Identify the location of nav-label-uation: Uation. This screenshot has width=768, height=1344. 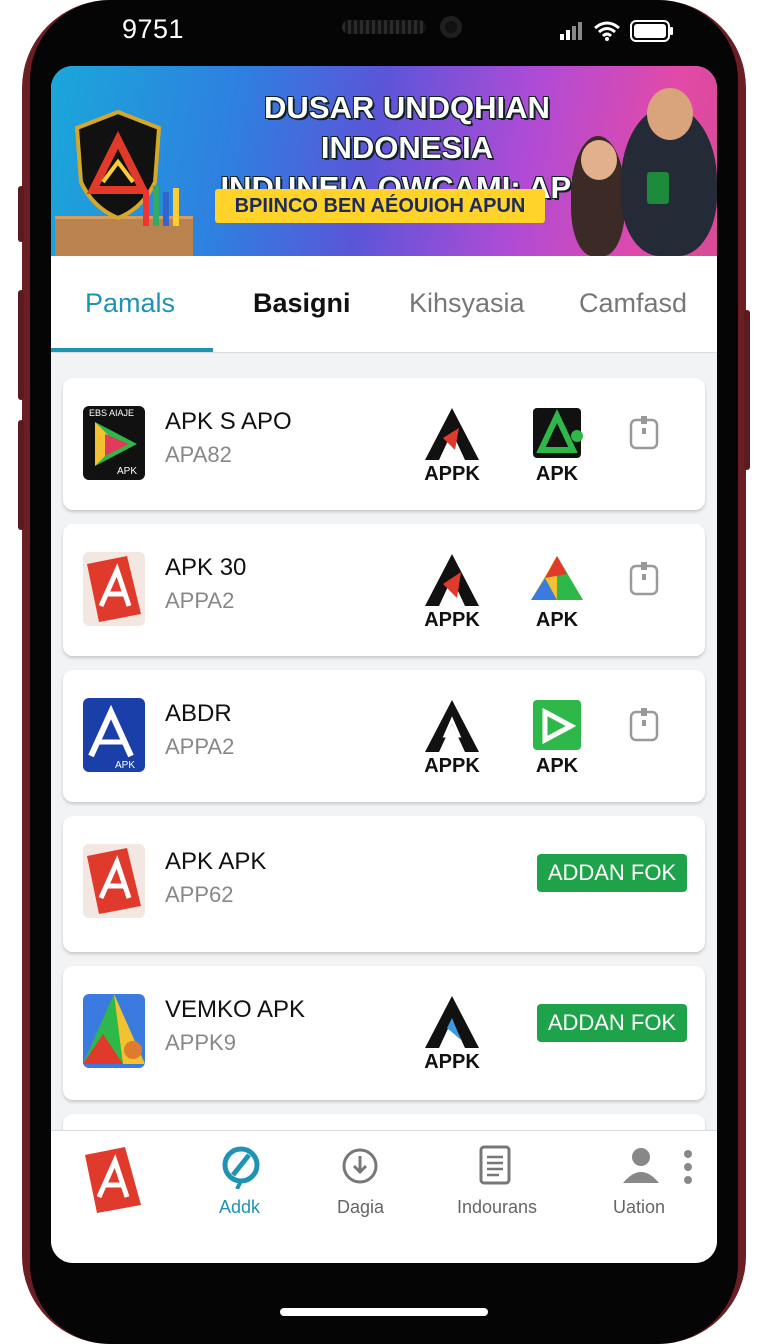
(639, 1207).